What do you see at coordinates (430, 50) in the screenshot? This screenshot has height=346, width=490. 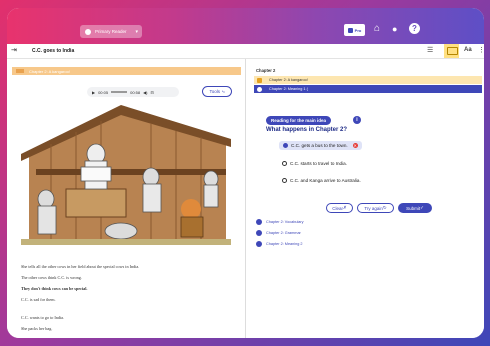 I see `contents-icon: ☰` at bounding box center [430, 50].